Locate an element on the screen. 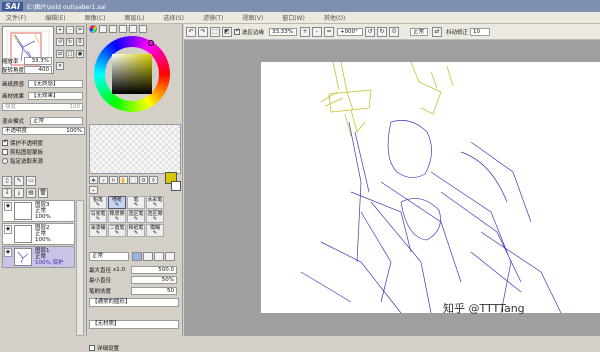 This screenshot has width=600, height=352. redo-icon: ↷ is located at coordinates (203, 32).